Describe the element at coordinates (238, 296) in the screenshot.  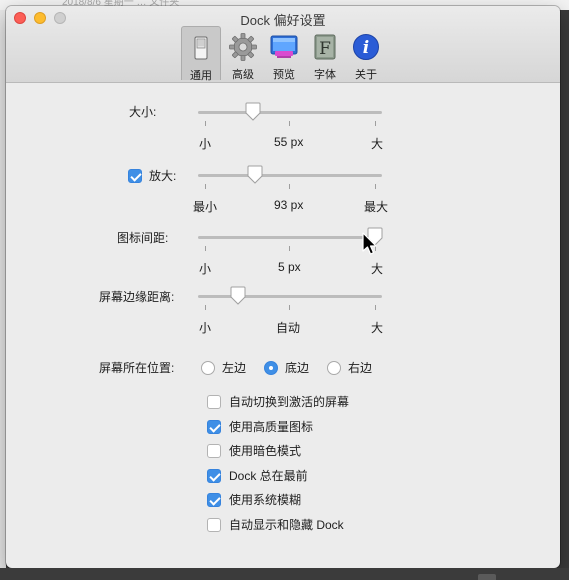
I see `edge-distance-slider-thumb` at that location.